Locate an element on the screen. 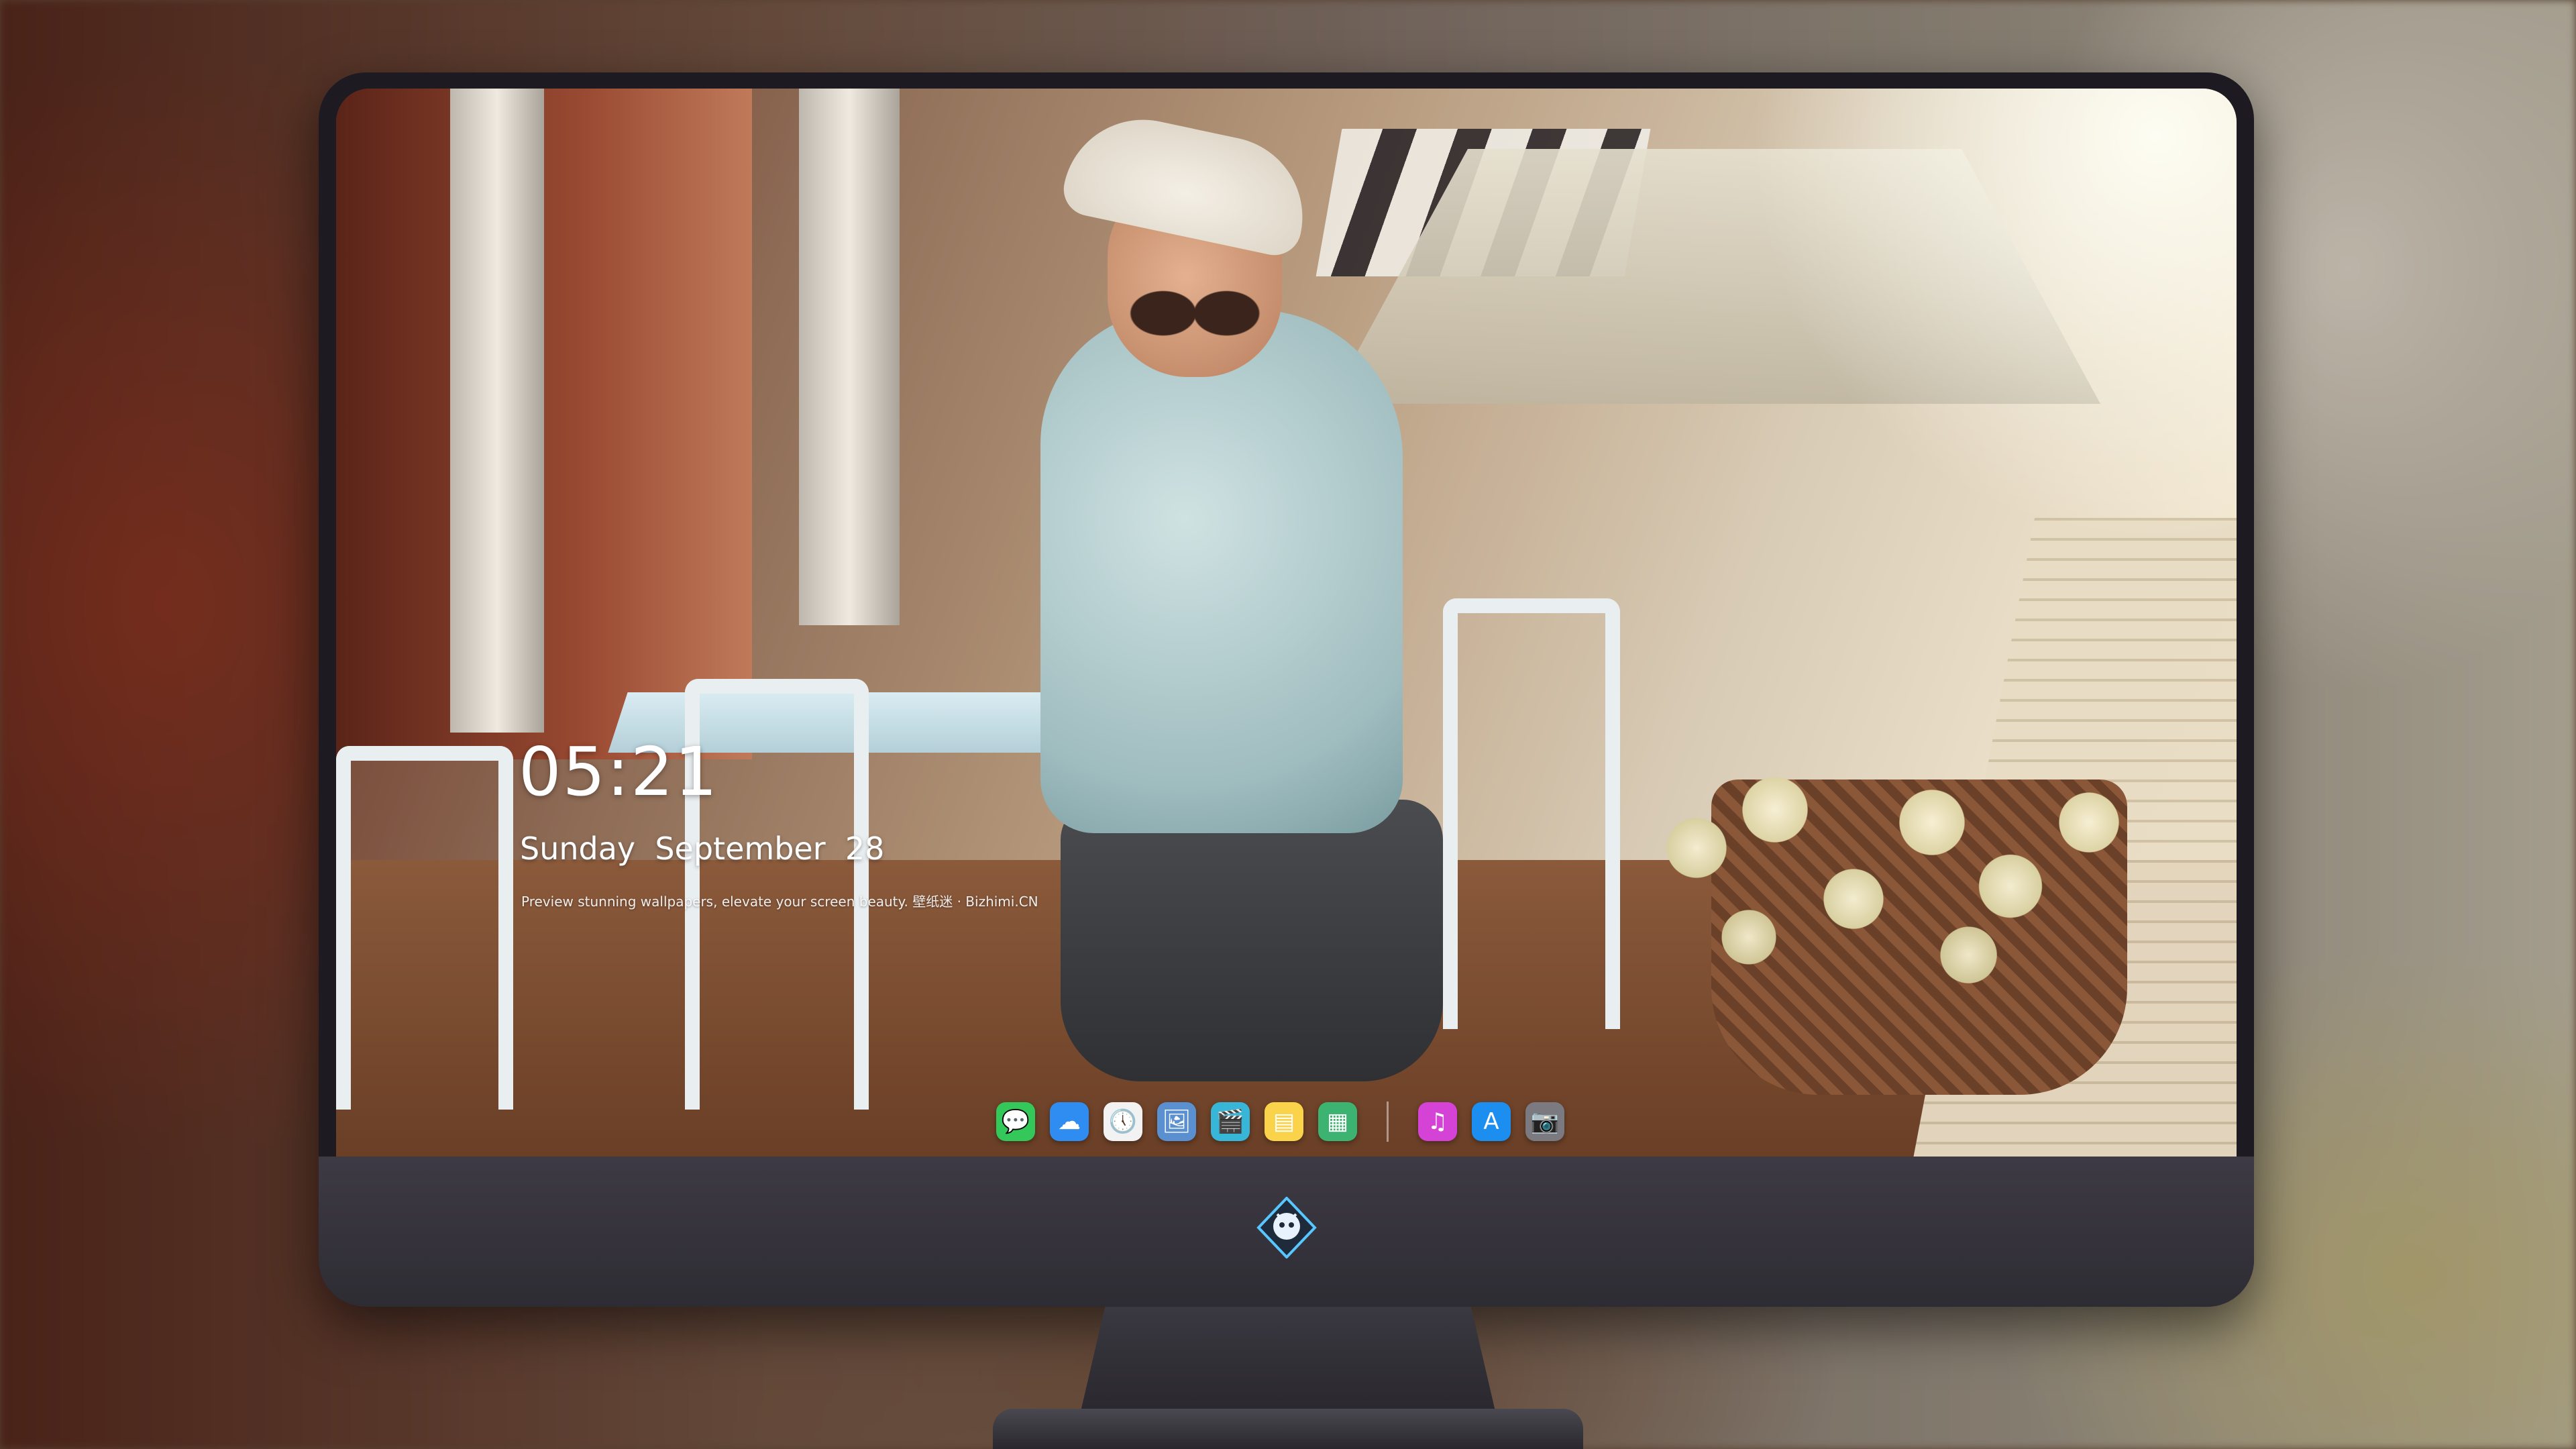 This screenshot has width=2576, height=1449. wallpaper-person-shorts is located at coordinates (1252, 940).